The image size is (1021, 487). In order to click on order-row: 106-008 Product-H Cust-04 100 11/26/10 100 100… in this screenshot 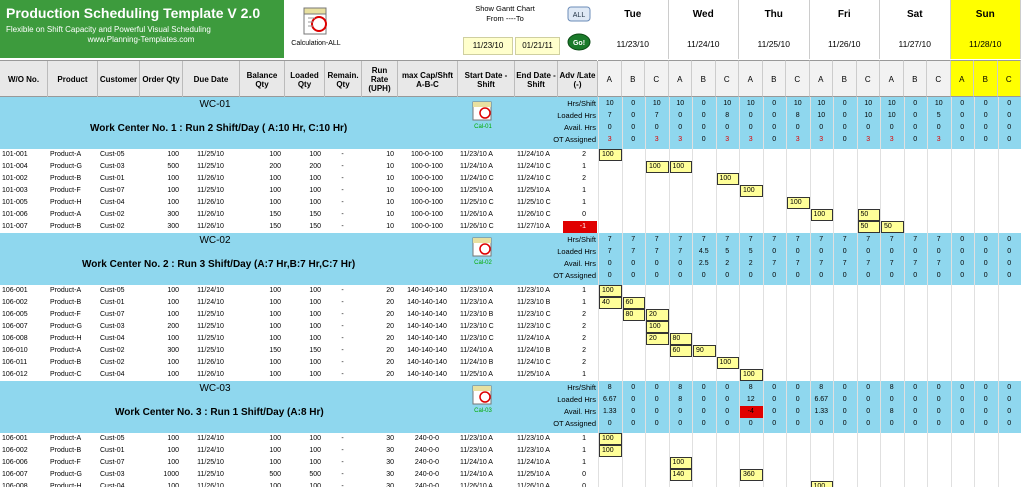, I will do `click(510, 484)`.